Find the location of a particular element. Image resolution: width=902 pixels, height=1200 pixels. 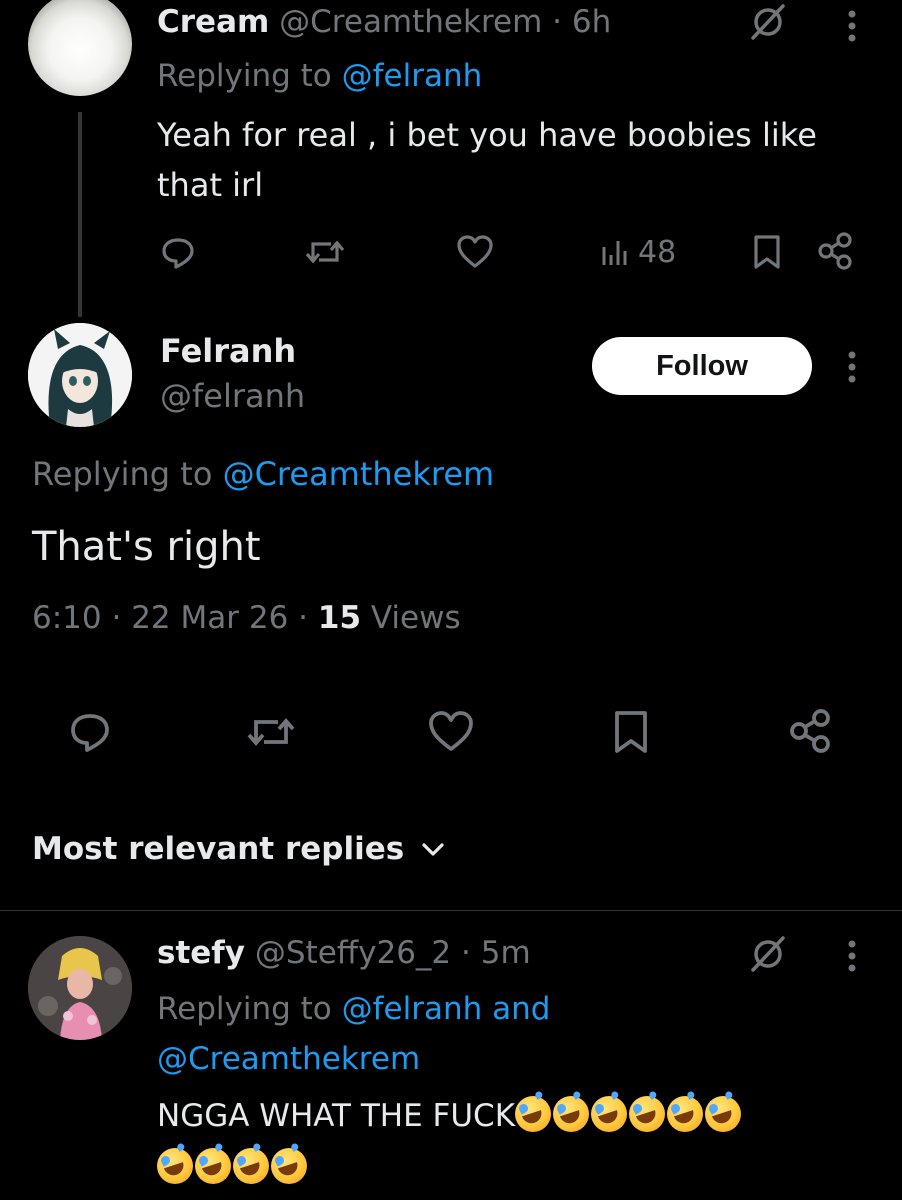

stefy-tweet-text: NGGA WHAT THE FUCK is located at coordinates (507, 1142).